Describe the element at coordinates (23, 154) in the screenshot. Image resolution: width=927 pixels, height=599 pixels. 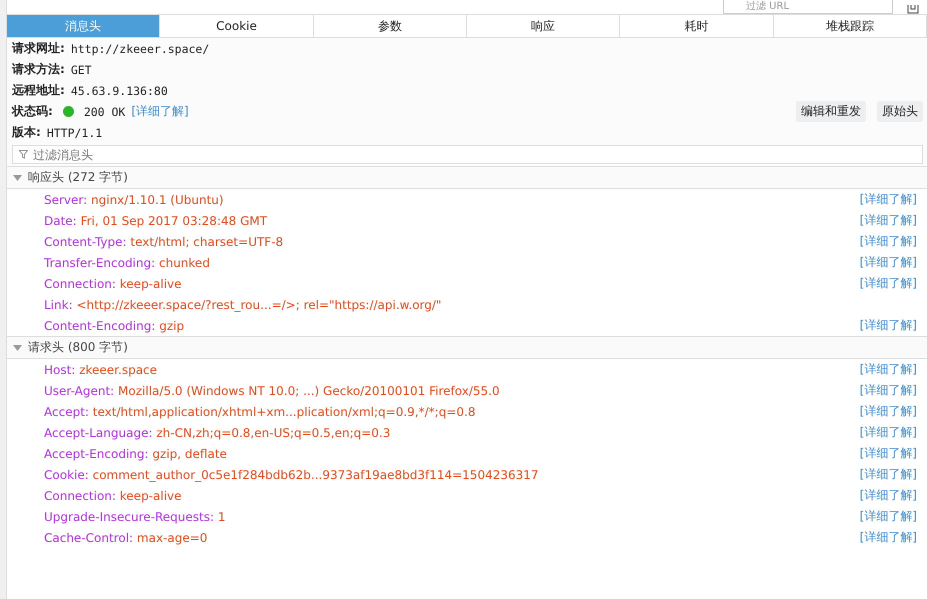
I see `filter-icon` at that location.